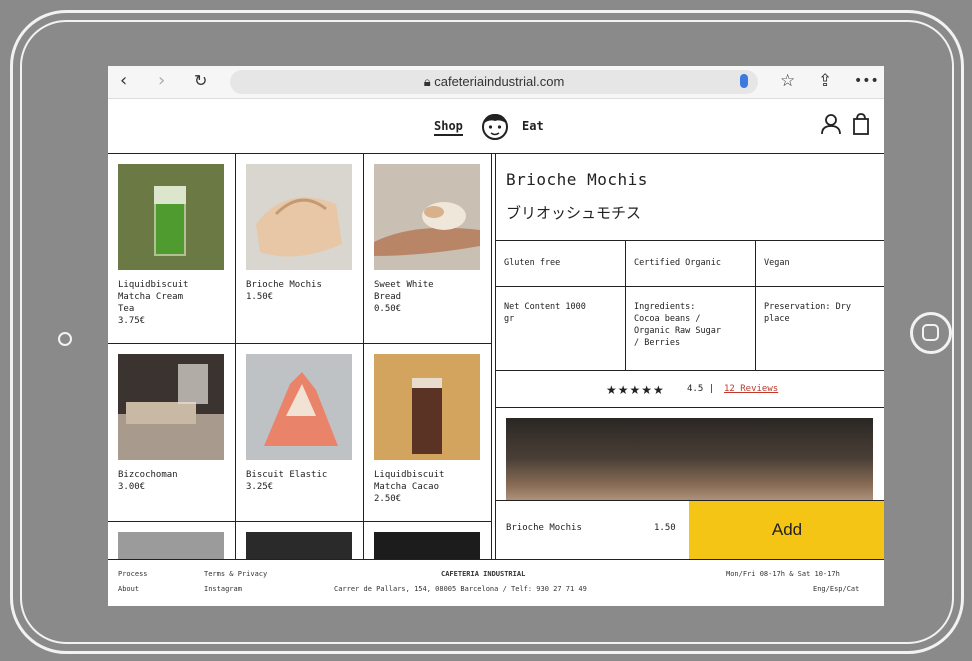 The image size is (972, 661). I want to click on buy-product-price: 1.50, so click(665, 528).